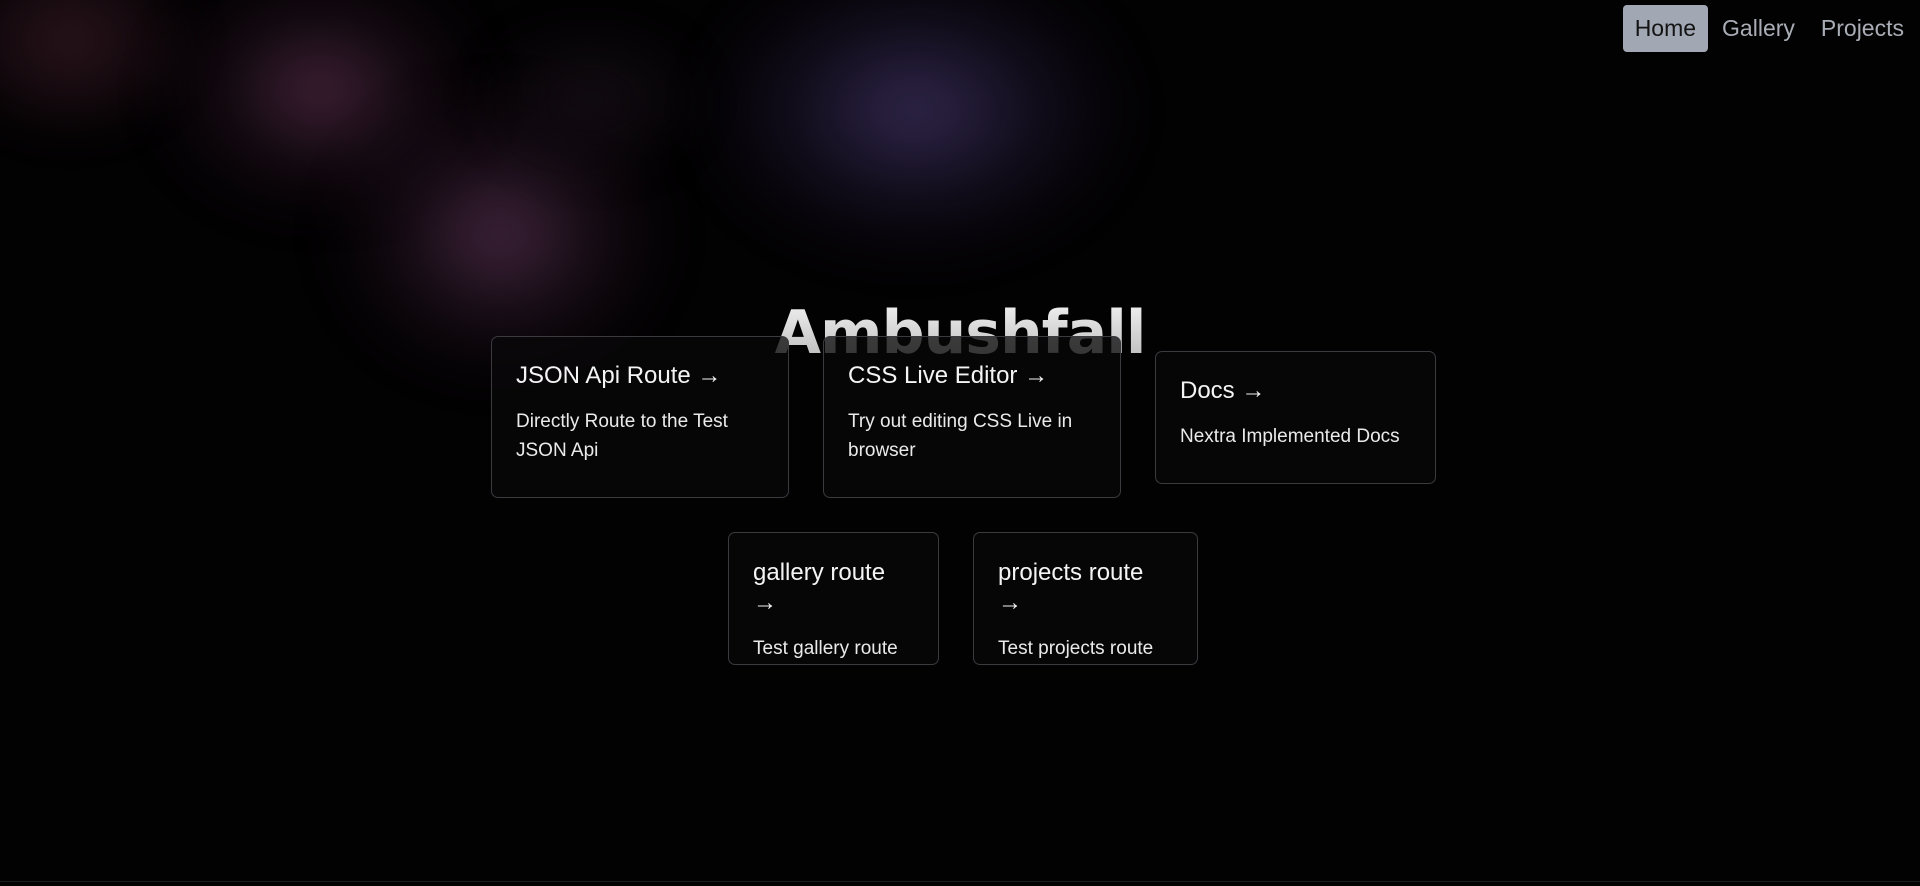  What do you see at coordinates (1071, 587) in the screenshot?
I see `card-title: projects route →` at bounding box center [1071, 587].